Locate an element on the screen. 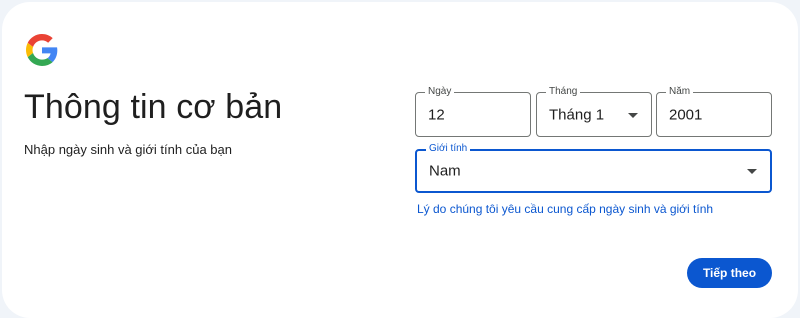  gender-select: Giới tính Nam is located at coordinates (593, 168).